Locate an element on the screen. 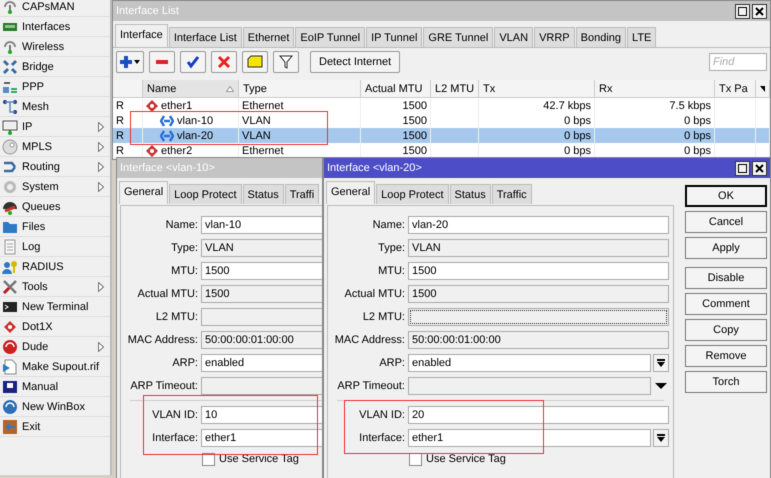 The width and height of the screenshot is (771, 478). dialog-button: Copy is located at coordinates (726, 330).